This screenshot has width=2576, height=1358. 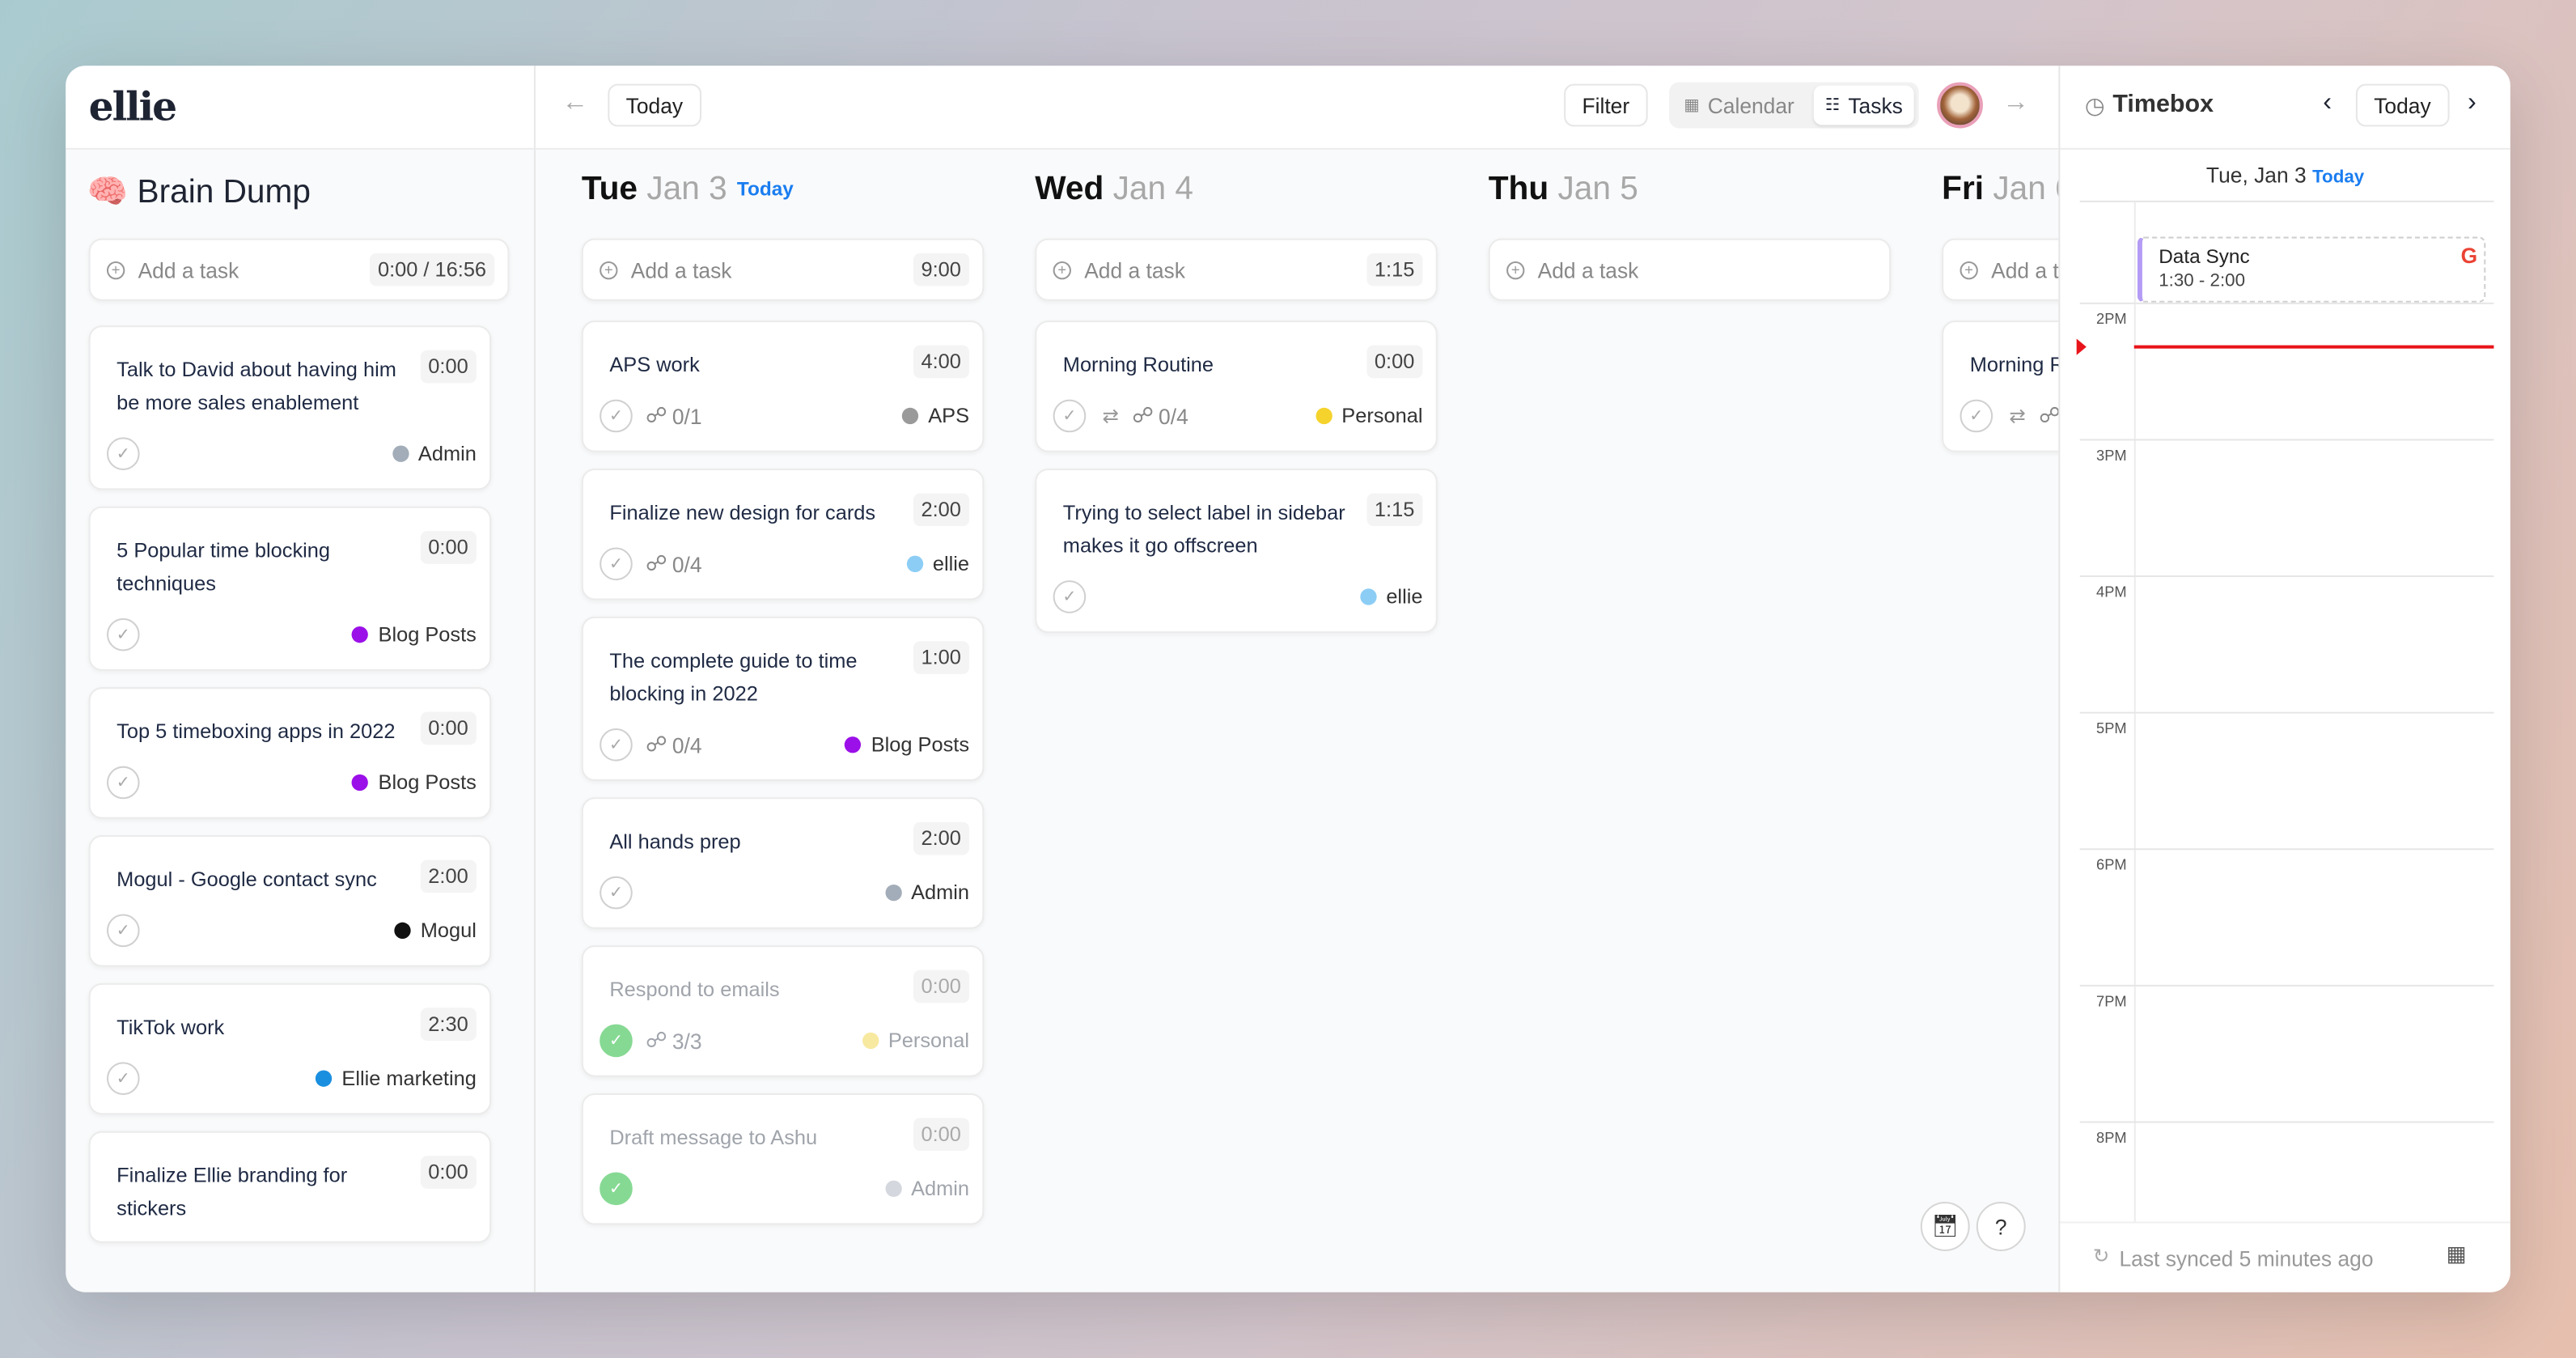 I want to click on avatar, so click(x=1960, y=105).